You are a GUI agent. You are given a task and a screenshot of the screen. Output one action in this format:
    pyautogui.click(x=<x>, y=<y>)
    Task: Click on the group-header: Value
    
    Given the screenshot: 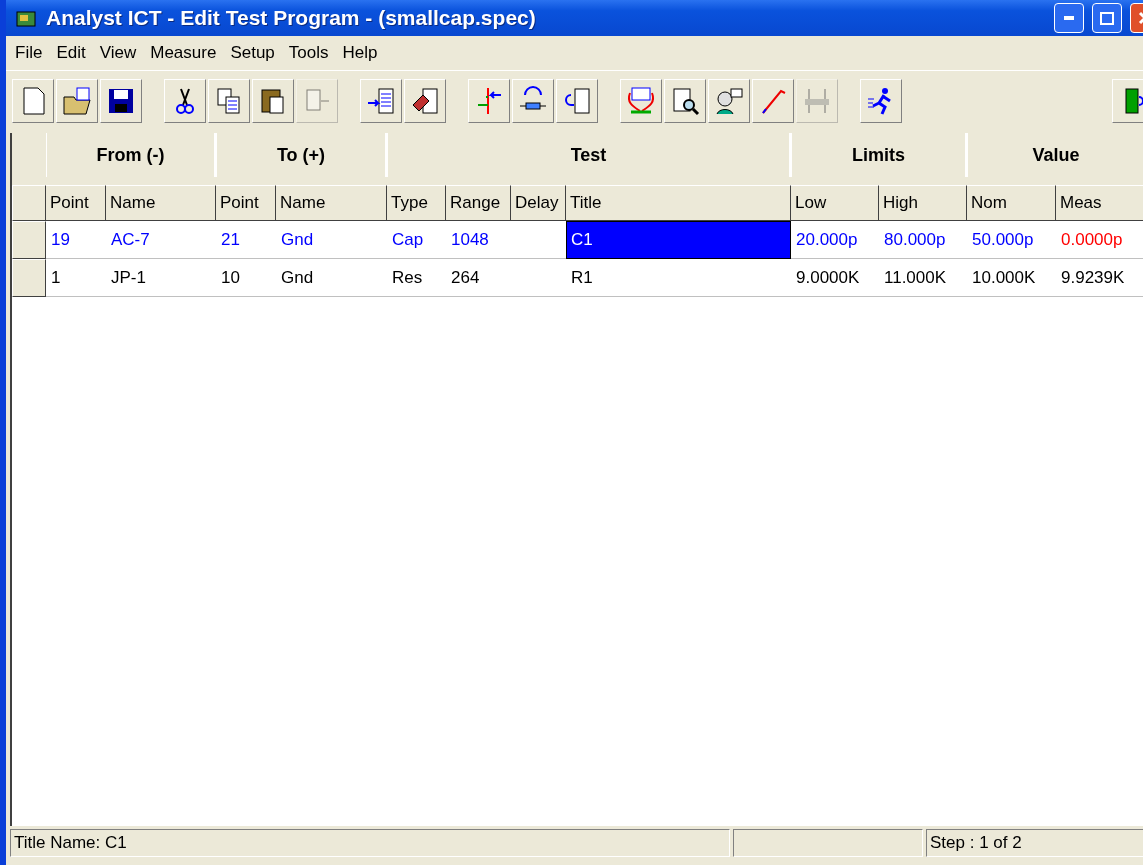 What is the action you would take?
    pyautogui.click(x=1055, y=155)
    